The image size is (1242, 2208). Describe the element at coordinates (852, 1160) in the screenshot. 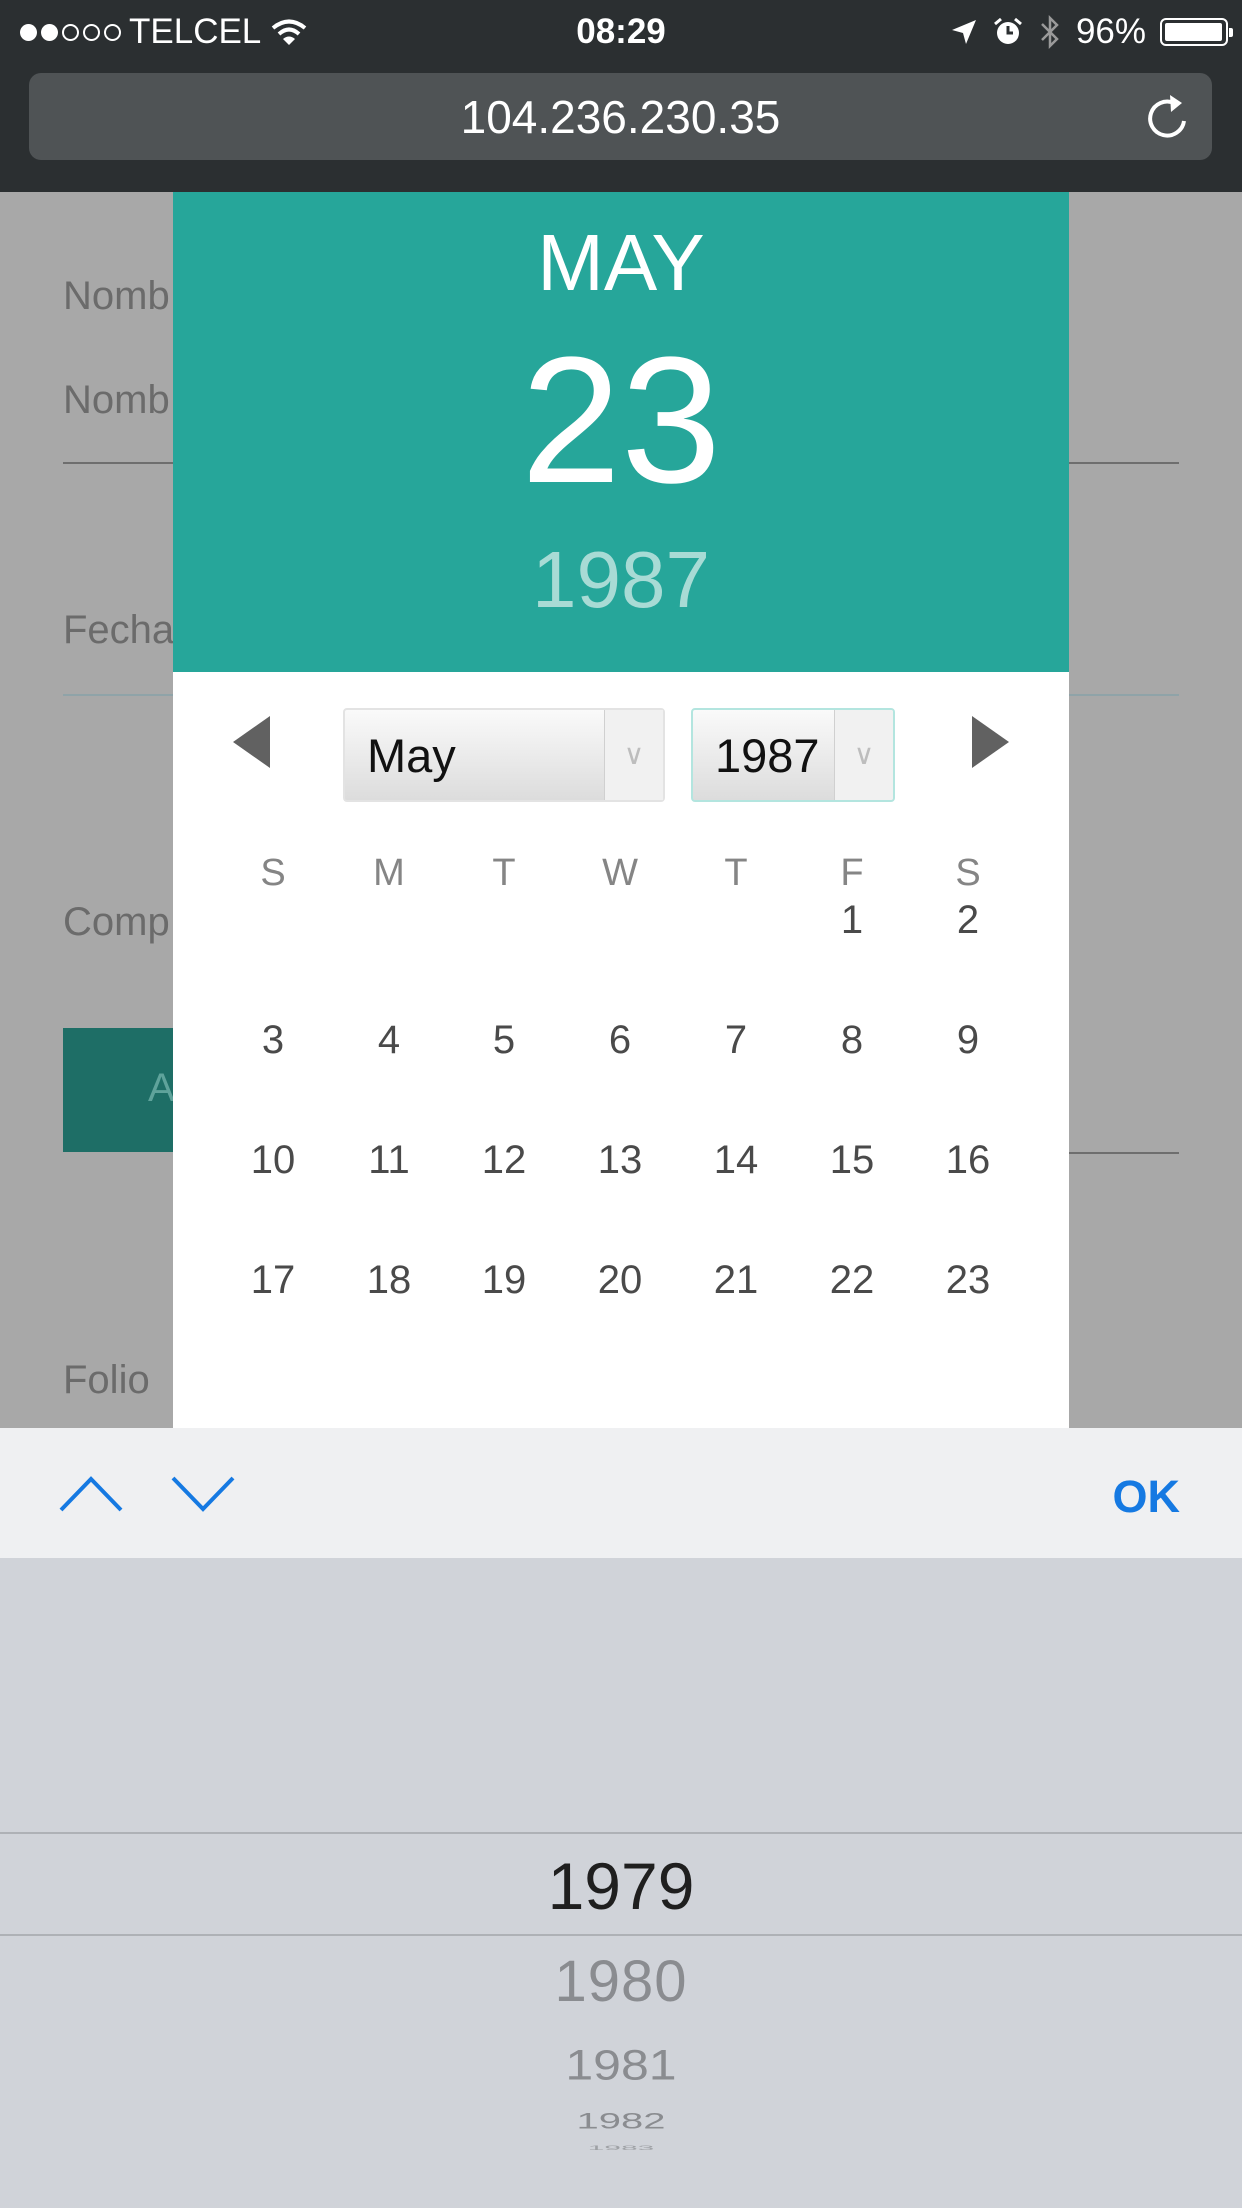

I see `calendar-day: 15` at that location.